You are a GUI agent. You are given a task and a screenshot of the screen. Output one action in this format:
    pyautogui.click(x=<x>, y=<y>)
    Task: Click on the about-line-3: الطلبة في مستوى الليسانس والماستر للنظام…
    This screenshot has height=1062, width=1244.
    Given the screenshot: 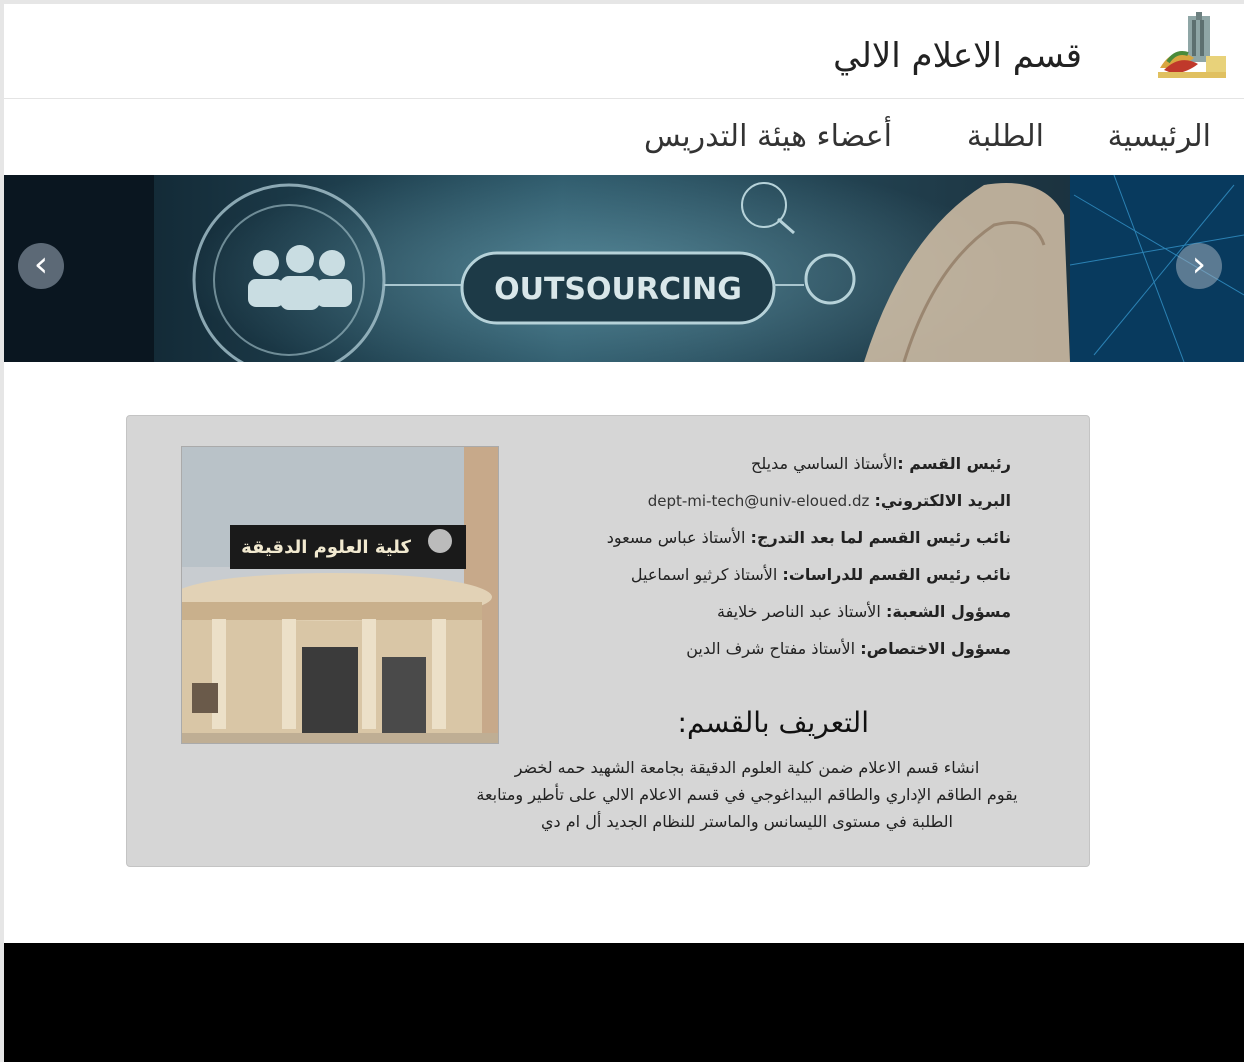 What is the action you would take?
    pyautogui.click(x=747, y=821)
    